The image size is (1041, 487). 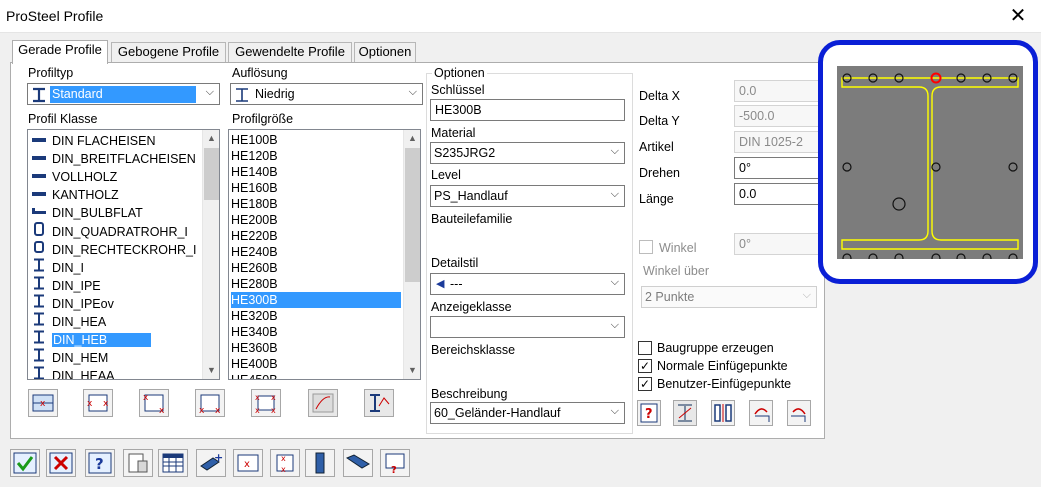 I want to click on profilgroesse-scrollbar: ▲ ▼, so click(x=411, y=254).